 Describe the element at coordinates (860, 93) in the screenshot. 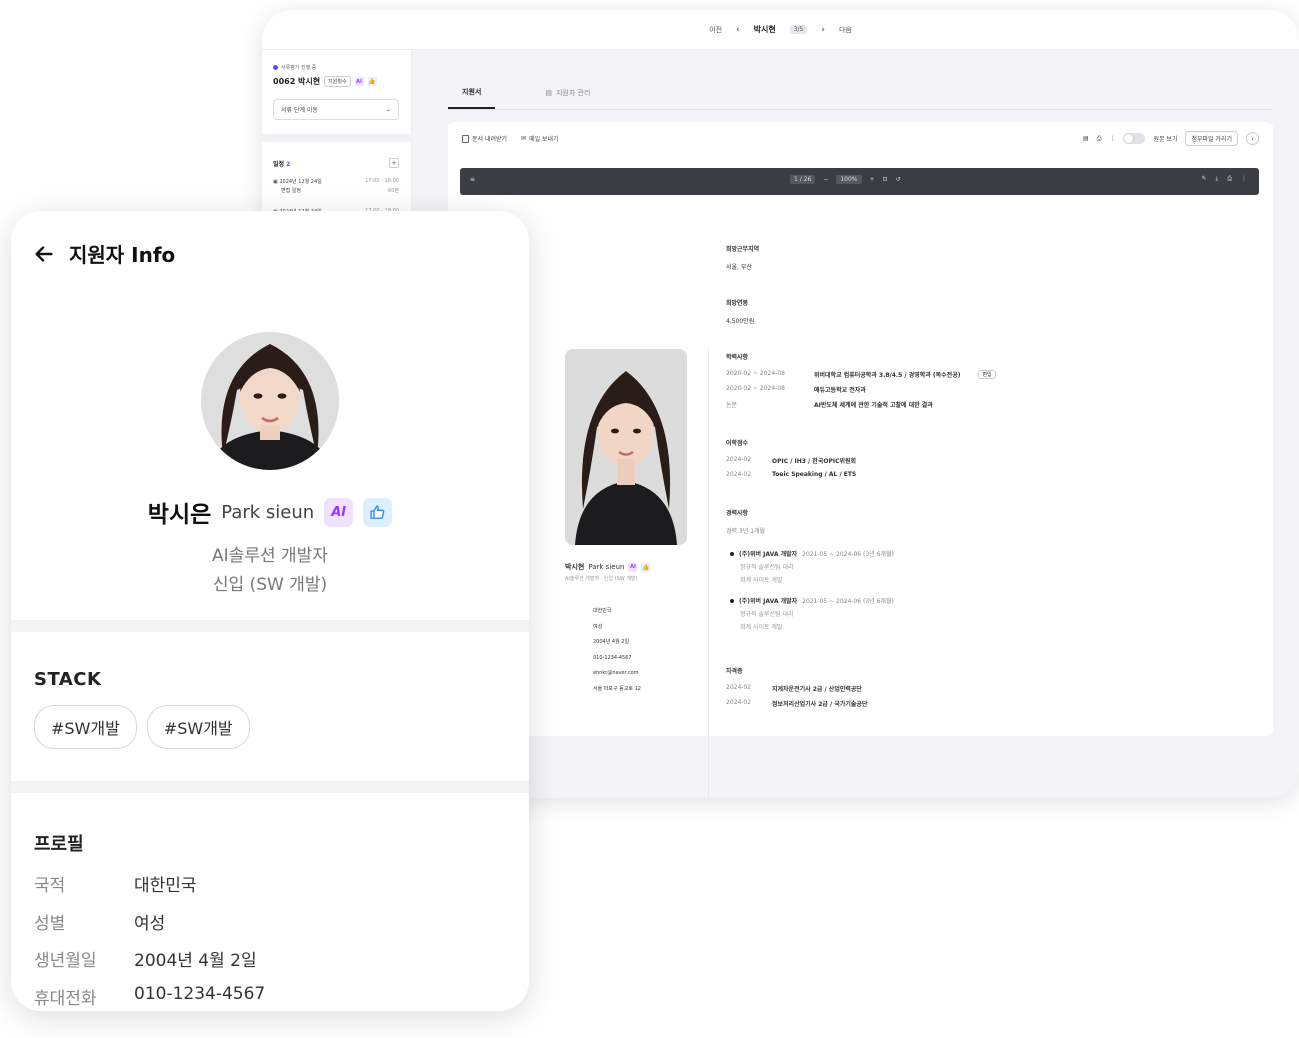

I see `tab-bar: 지원서 ▤ 지원자 관리` at that location.